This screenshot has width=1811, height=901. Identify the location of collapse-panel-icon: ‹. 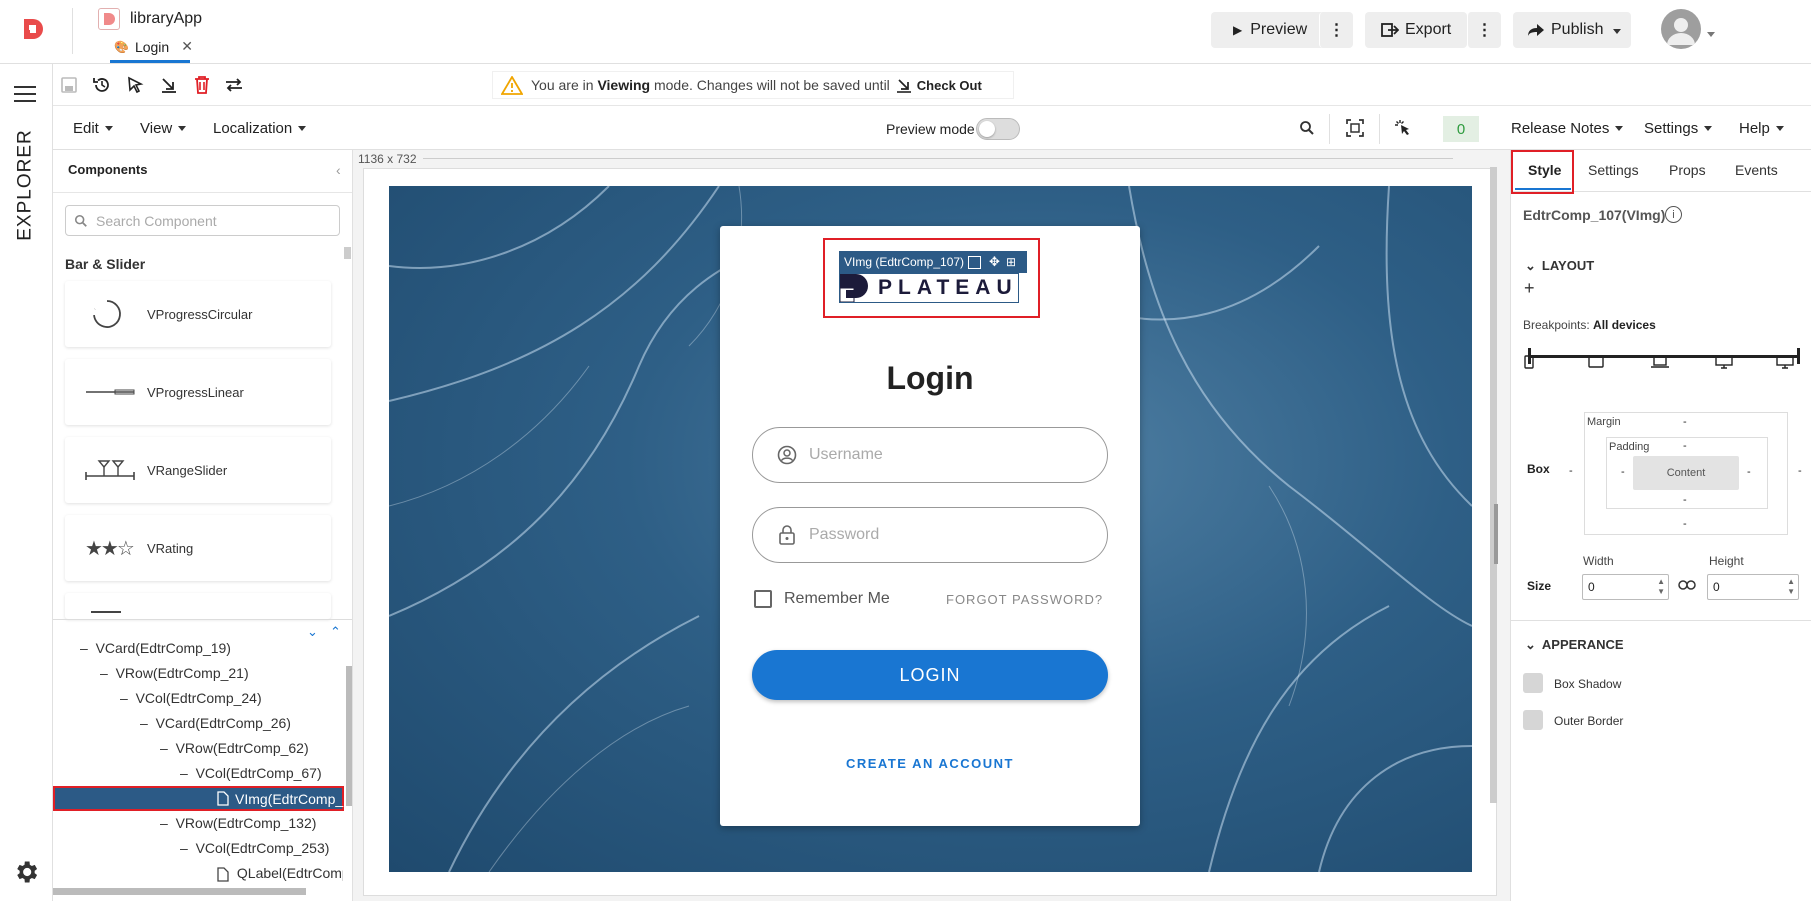
(338, 170).